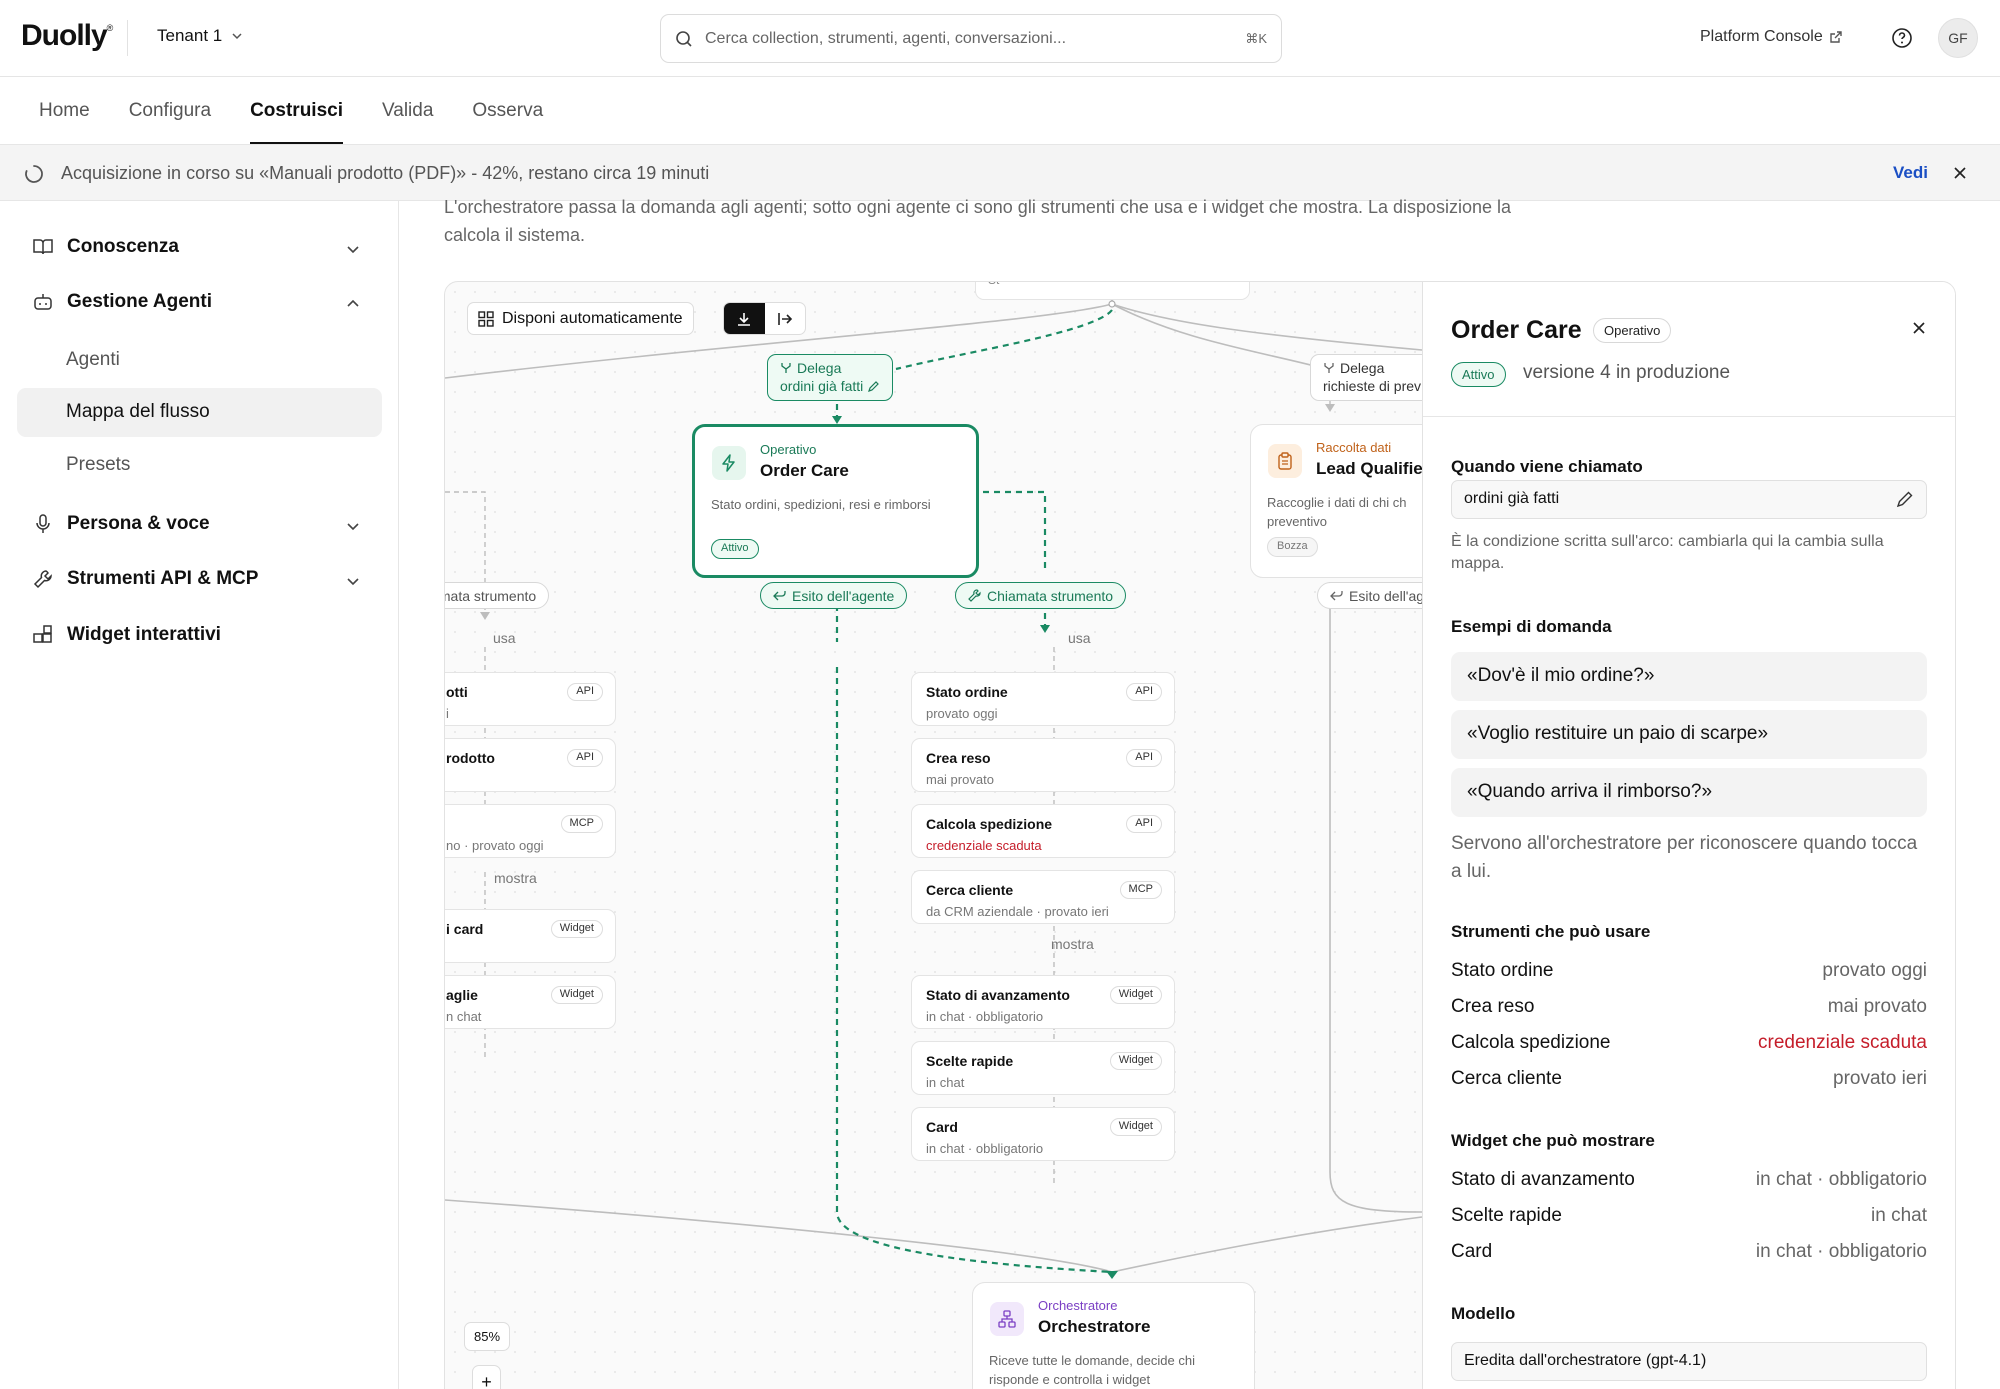  Describe the element at coordinates (43, 635) in the screenshot. I see `widgets-icon` at that location.